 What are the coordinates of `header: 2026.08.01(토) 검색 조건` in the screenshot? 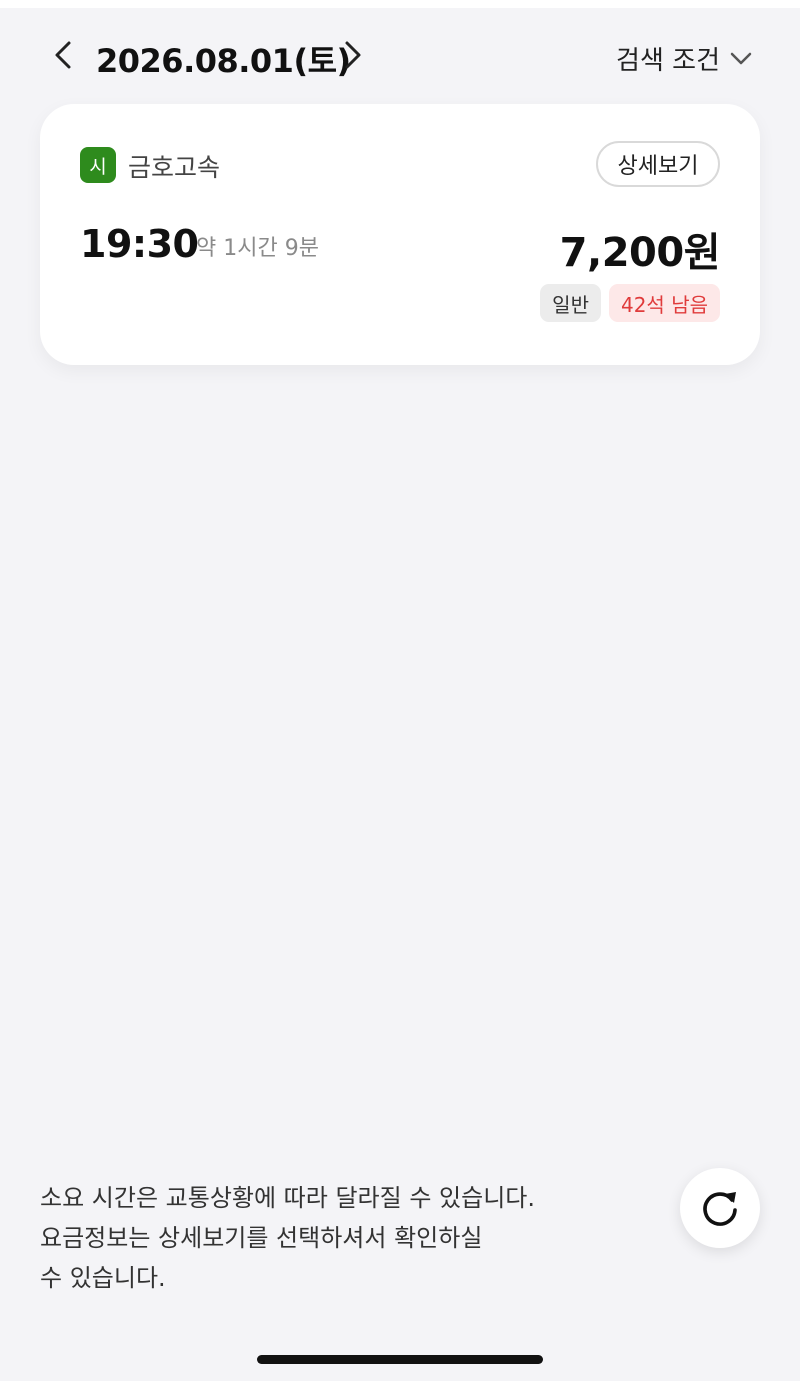 It's located at (400, 56).